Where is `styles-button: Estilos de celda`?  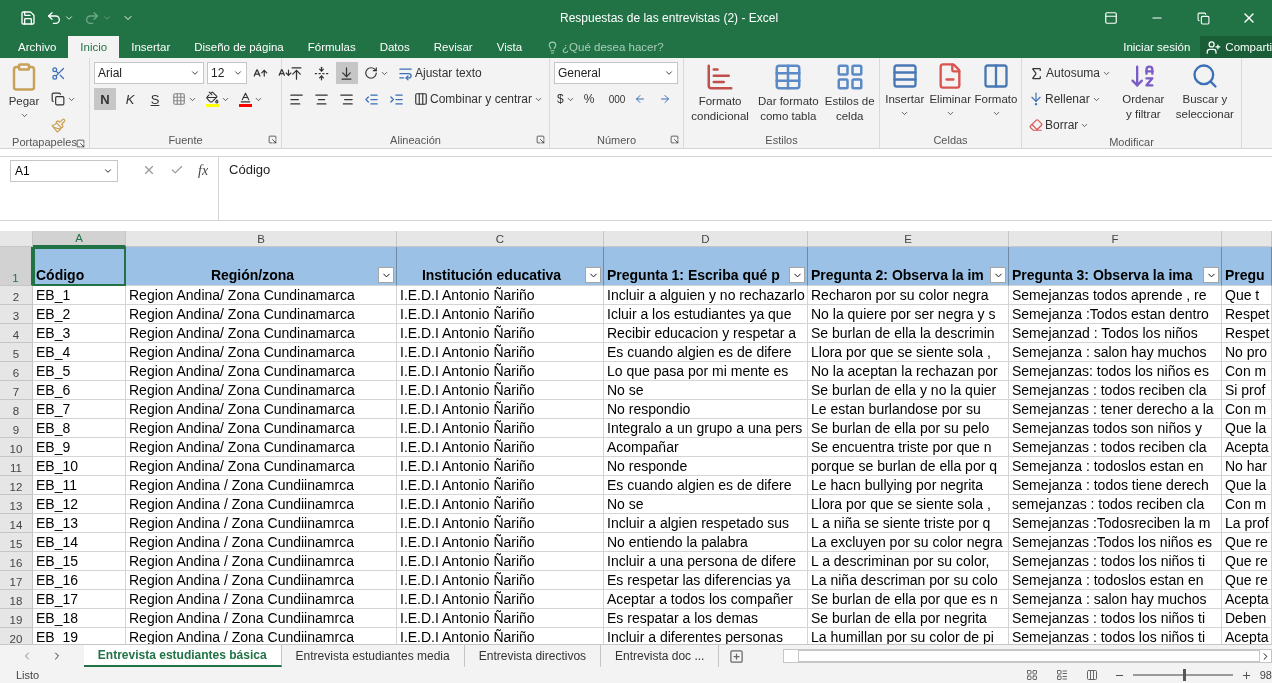 styles-button: Estilos de celda is located at coordinates (849, 93).